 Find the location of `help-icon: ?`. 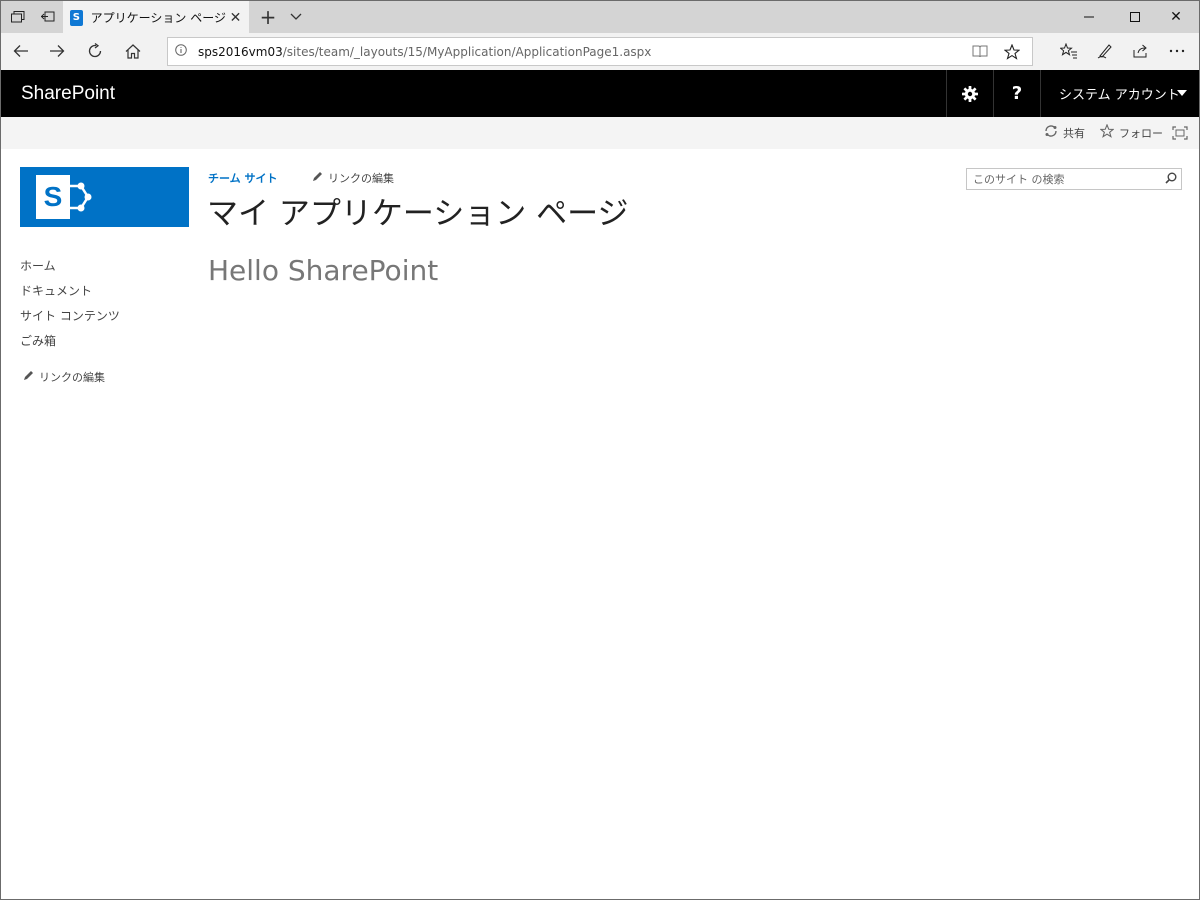

help-icon: ? is located at coordinates (1016, 93).